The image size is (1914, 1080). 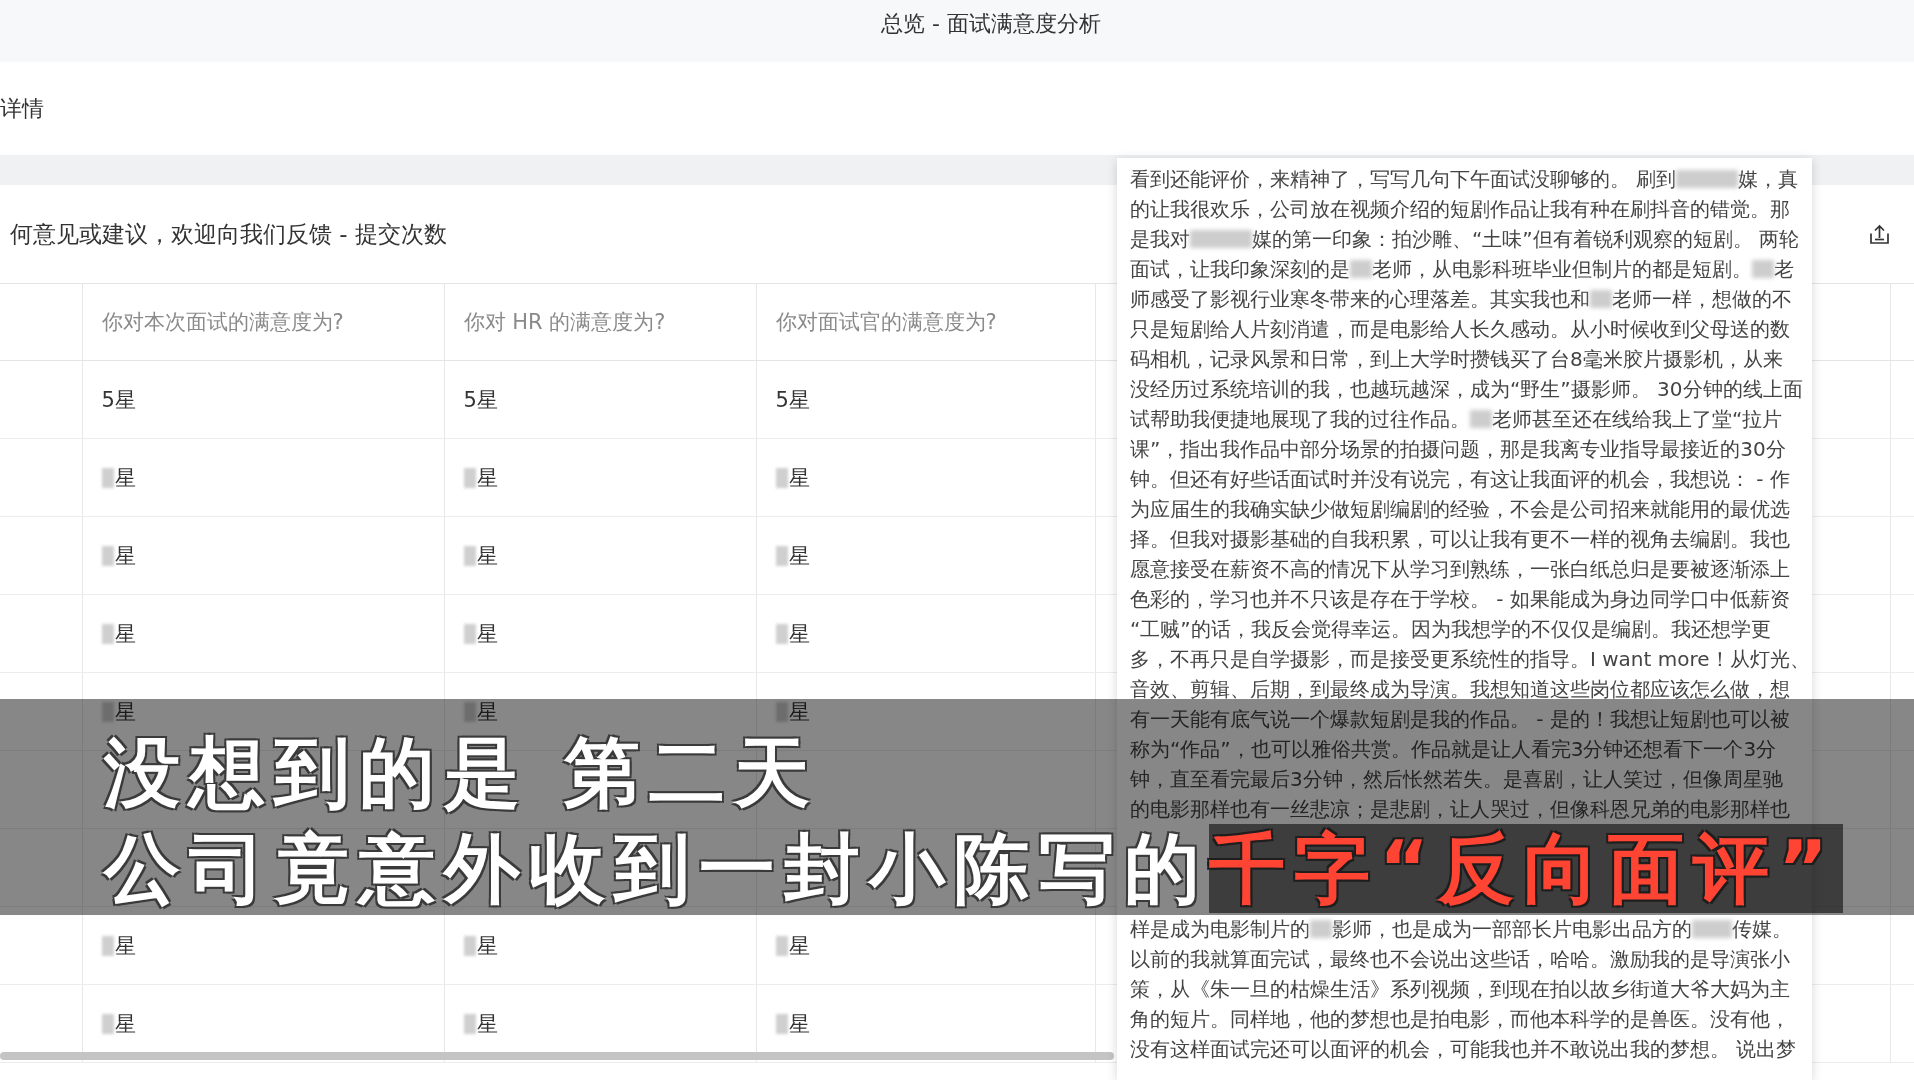 What do you see at coordinates (1464, 989) in the screenshot?
I see `review-text: 样是成为电影制片的 影师，也是成为一部部长片电影出品方的 传媒。 以前的我就算面完试，最终也不会说出这些话，哈哈。激励我的是导演张小 策，从《朱一旦的枯燥生活》系列视频，到现在拍以故乡街道大爷大妈为主 角的短片。同样地，他的梦想也是拍电影，而他本科学的是兽医。没有他， 没有这样面试完还可以面评的机会，可能我也并不敢说出我的梦想。 说出梦` at bounding box center [1464, 989].